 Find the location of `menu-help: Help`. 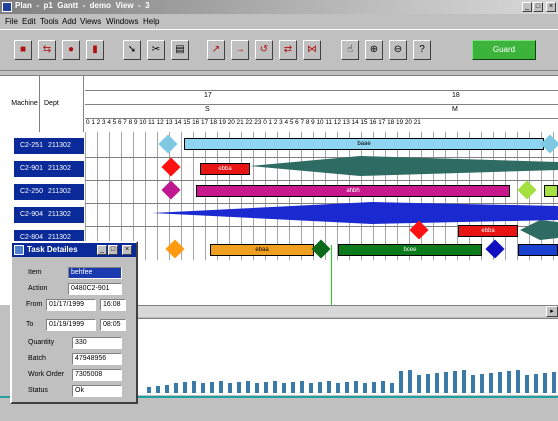

menu-help: Help is located at coordinates (151, 21).